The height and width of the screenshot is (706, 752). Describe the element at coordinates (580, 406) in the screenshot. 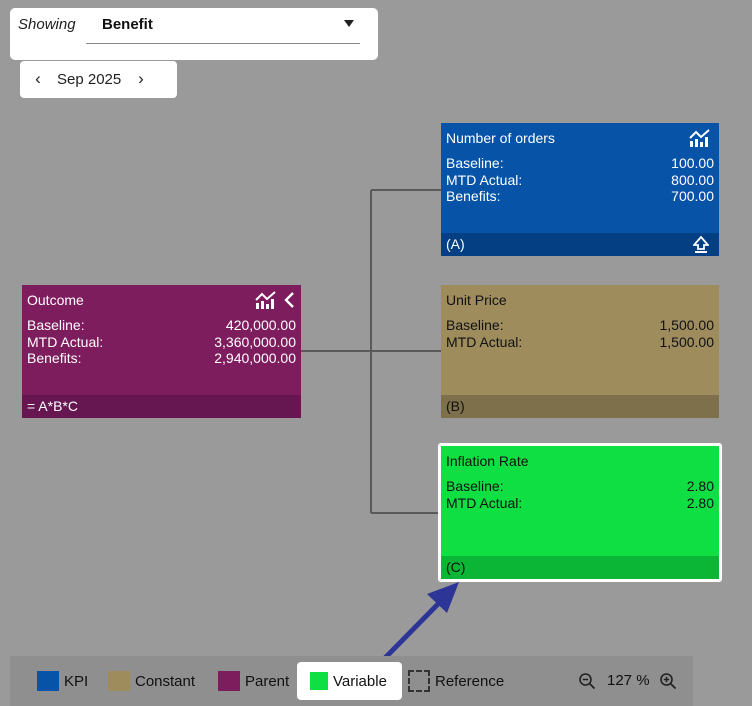

I see `node-letter: (B)` at that location.